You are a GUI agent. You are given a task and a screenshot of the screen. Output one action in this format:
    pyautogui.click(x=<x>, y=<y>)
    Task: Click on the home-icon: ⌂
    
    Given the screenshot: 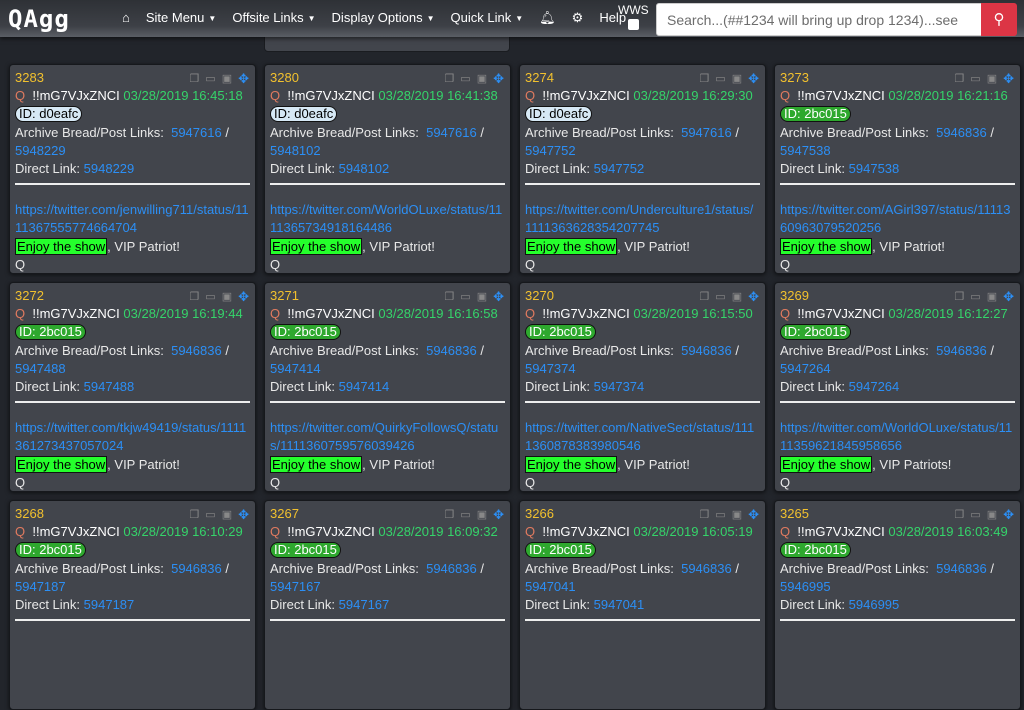 What is the action you would take?
    pyautogui.click(x=126, y=18)
    